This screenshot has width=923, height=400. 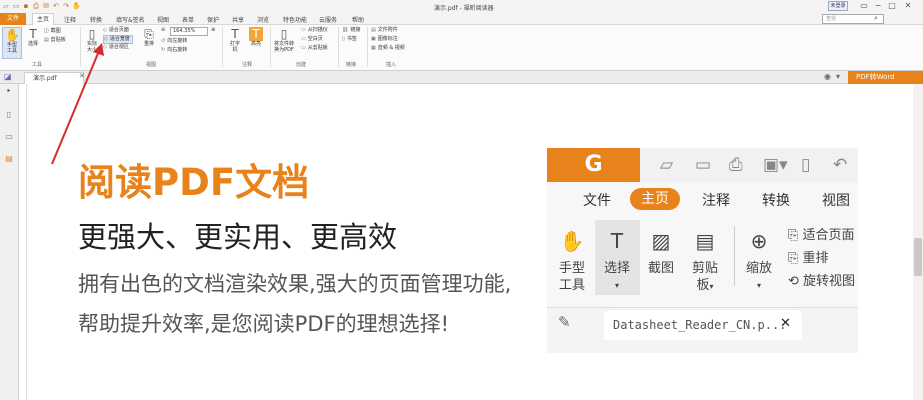 What do you see at coordinates (759, 241) in the screenshot?
I see `preview-zoom-icon: ⊕` at bounding box center [759, 241].